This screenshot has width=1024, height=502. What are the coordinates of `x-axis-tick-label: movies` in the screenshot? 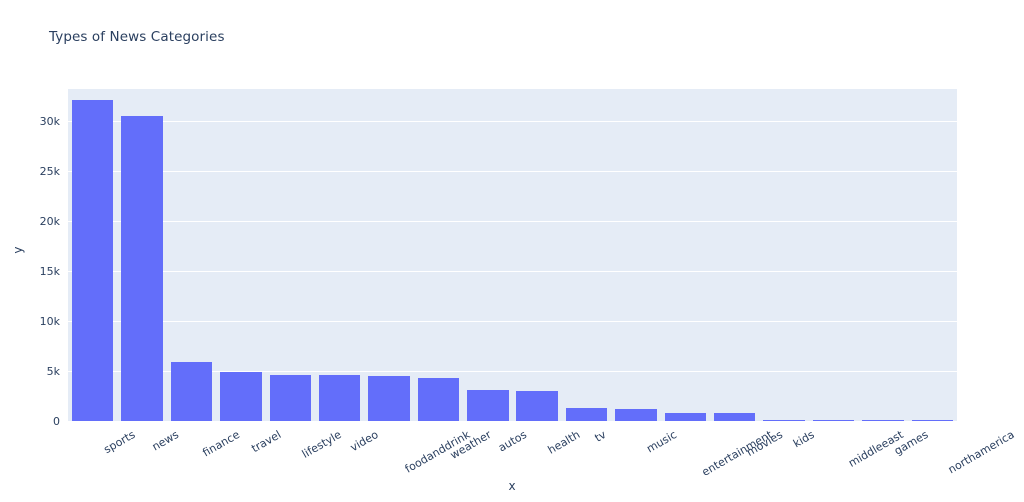 It's located at (764, 444).